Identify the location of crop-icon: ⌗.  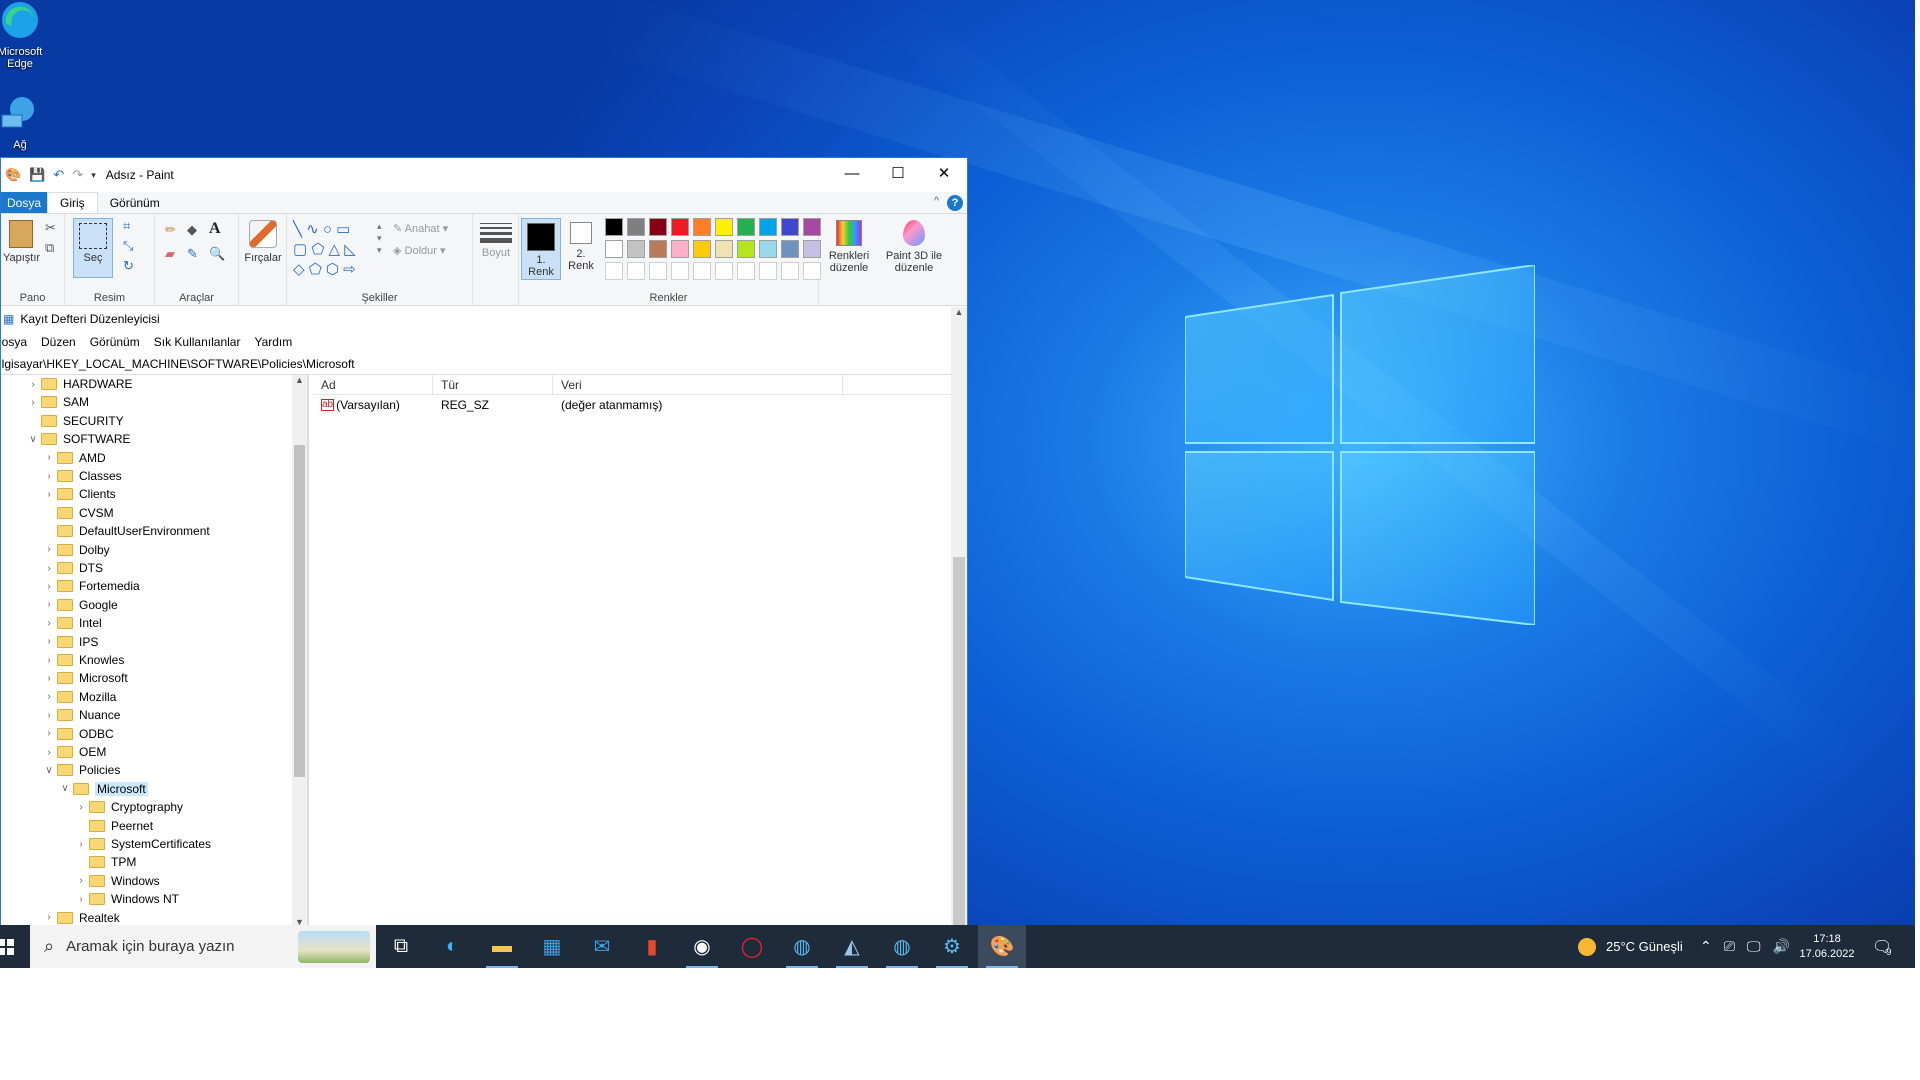
(126, 226).